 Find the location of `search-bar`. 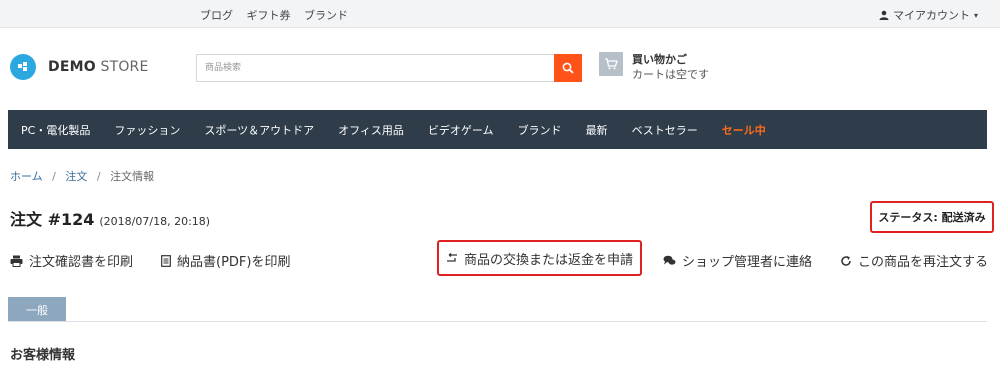

search-bar is located at coordinates (389, 68).